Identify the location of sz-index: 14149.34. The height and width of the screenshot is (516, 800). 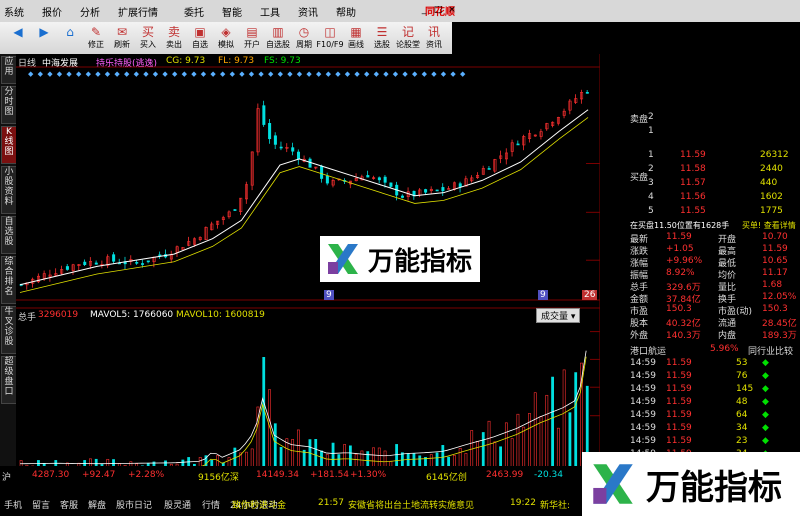
(277, 475).